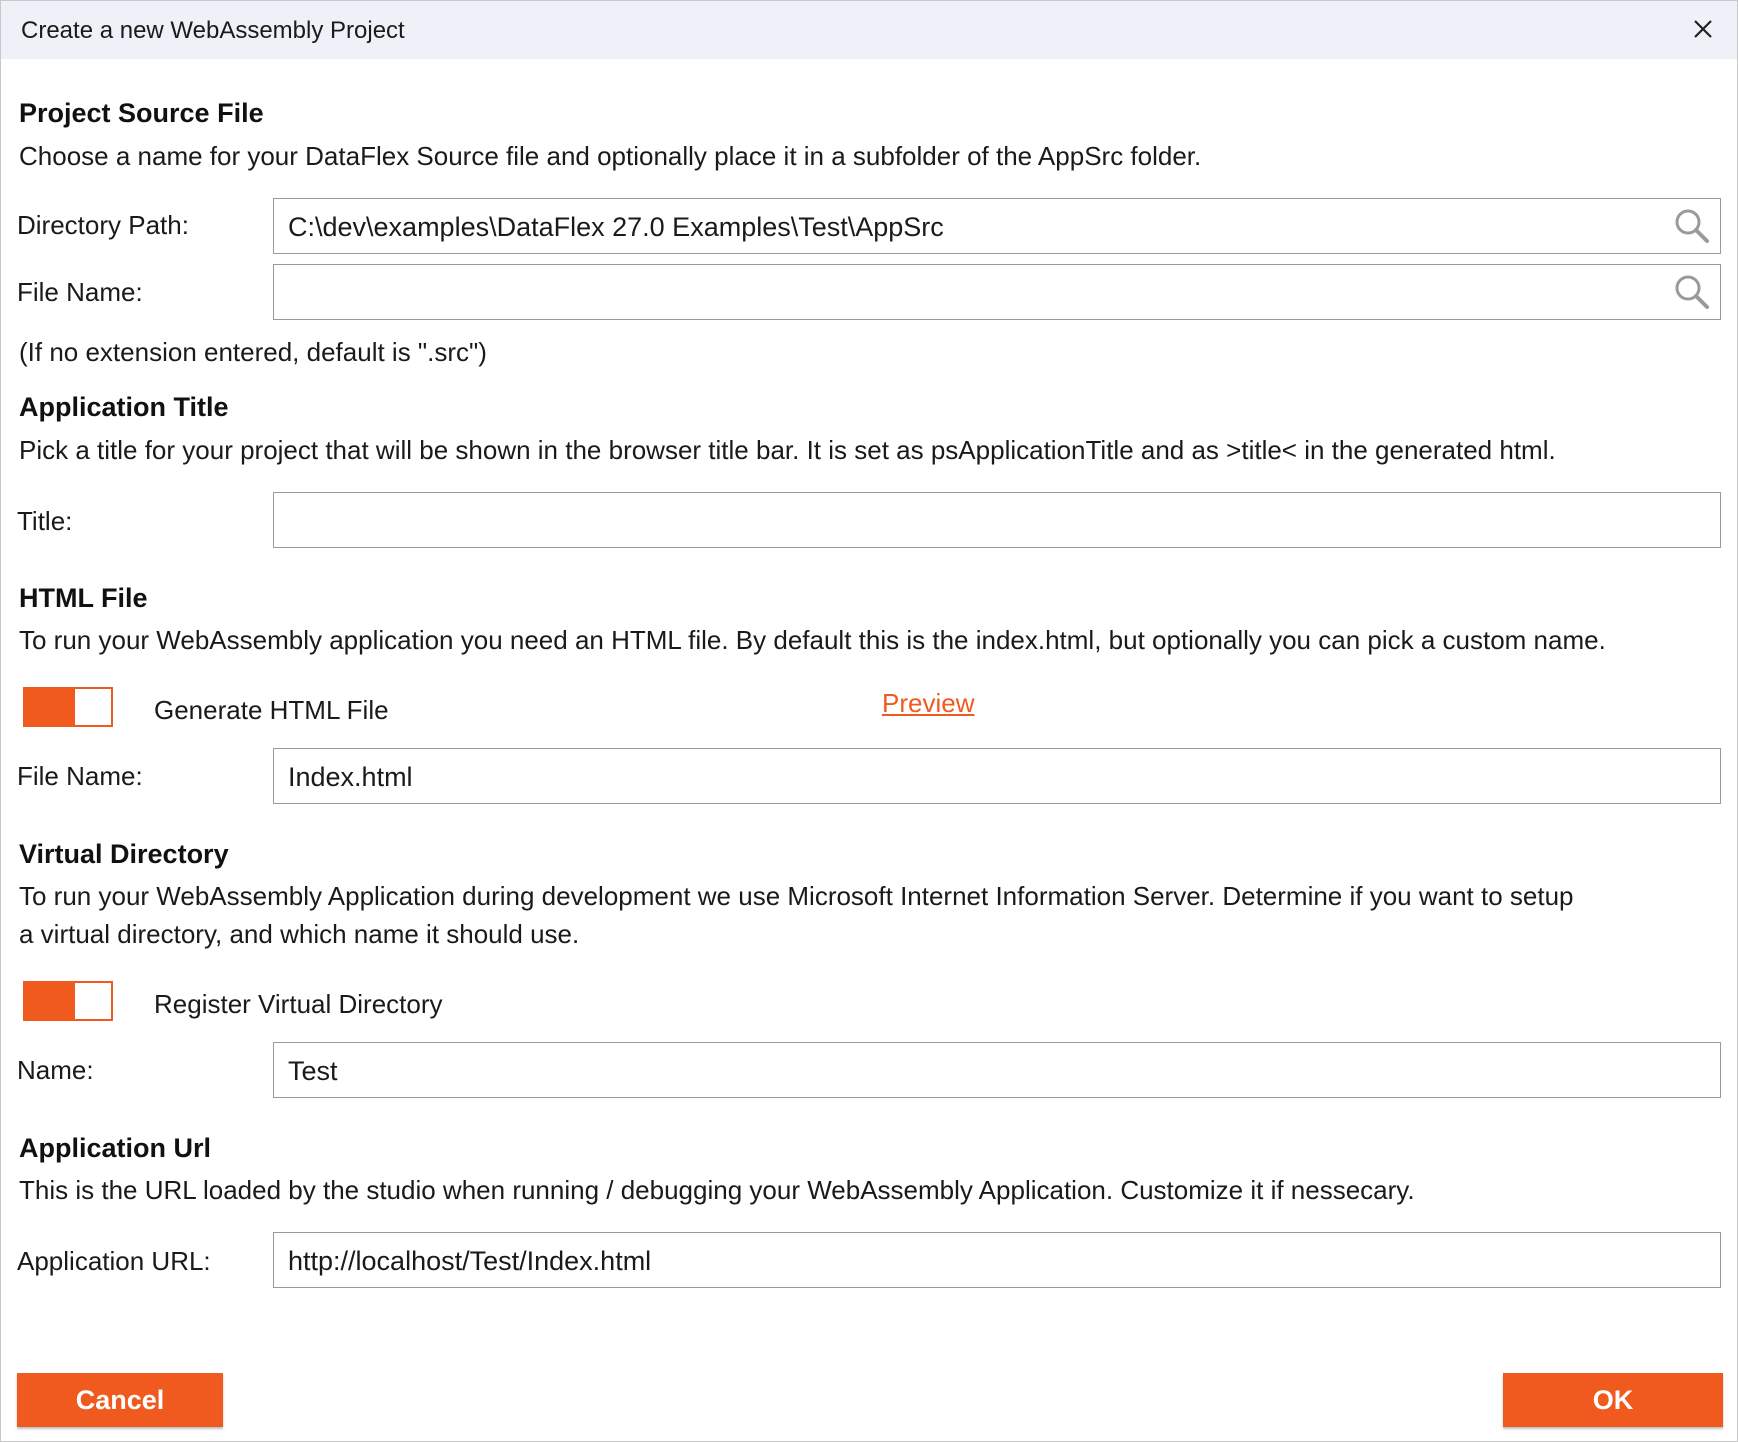 The image size is (1738, 1442). I want to click on application-title-heading: Application Title, so click(124, 407).